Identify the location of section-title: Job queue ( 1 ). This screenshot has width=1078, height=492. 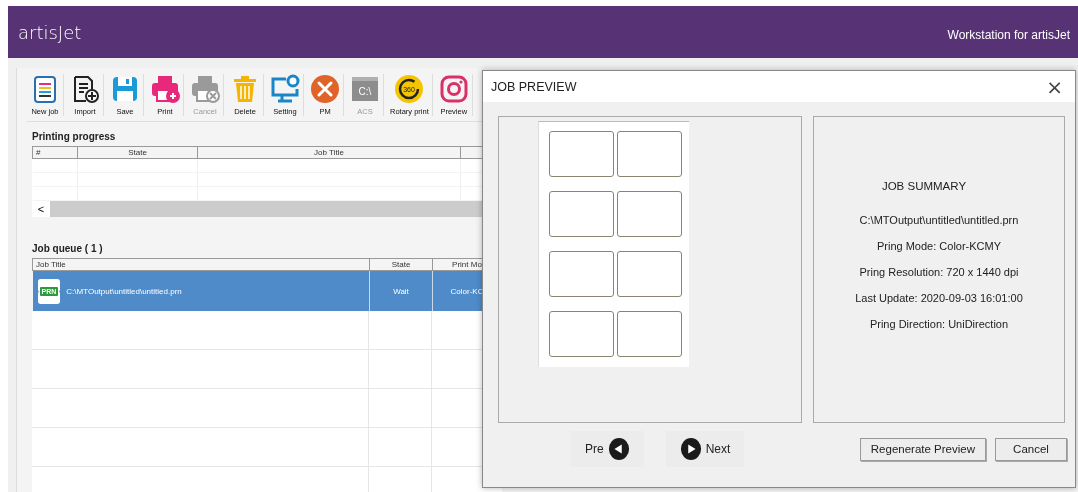
(67, 248).